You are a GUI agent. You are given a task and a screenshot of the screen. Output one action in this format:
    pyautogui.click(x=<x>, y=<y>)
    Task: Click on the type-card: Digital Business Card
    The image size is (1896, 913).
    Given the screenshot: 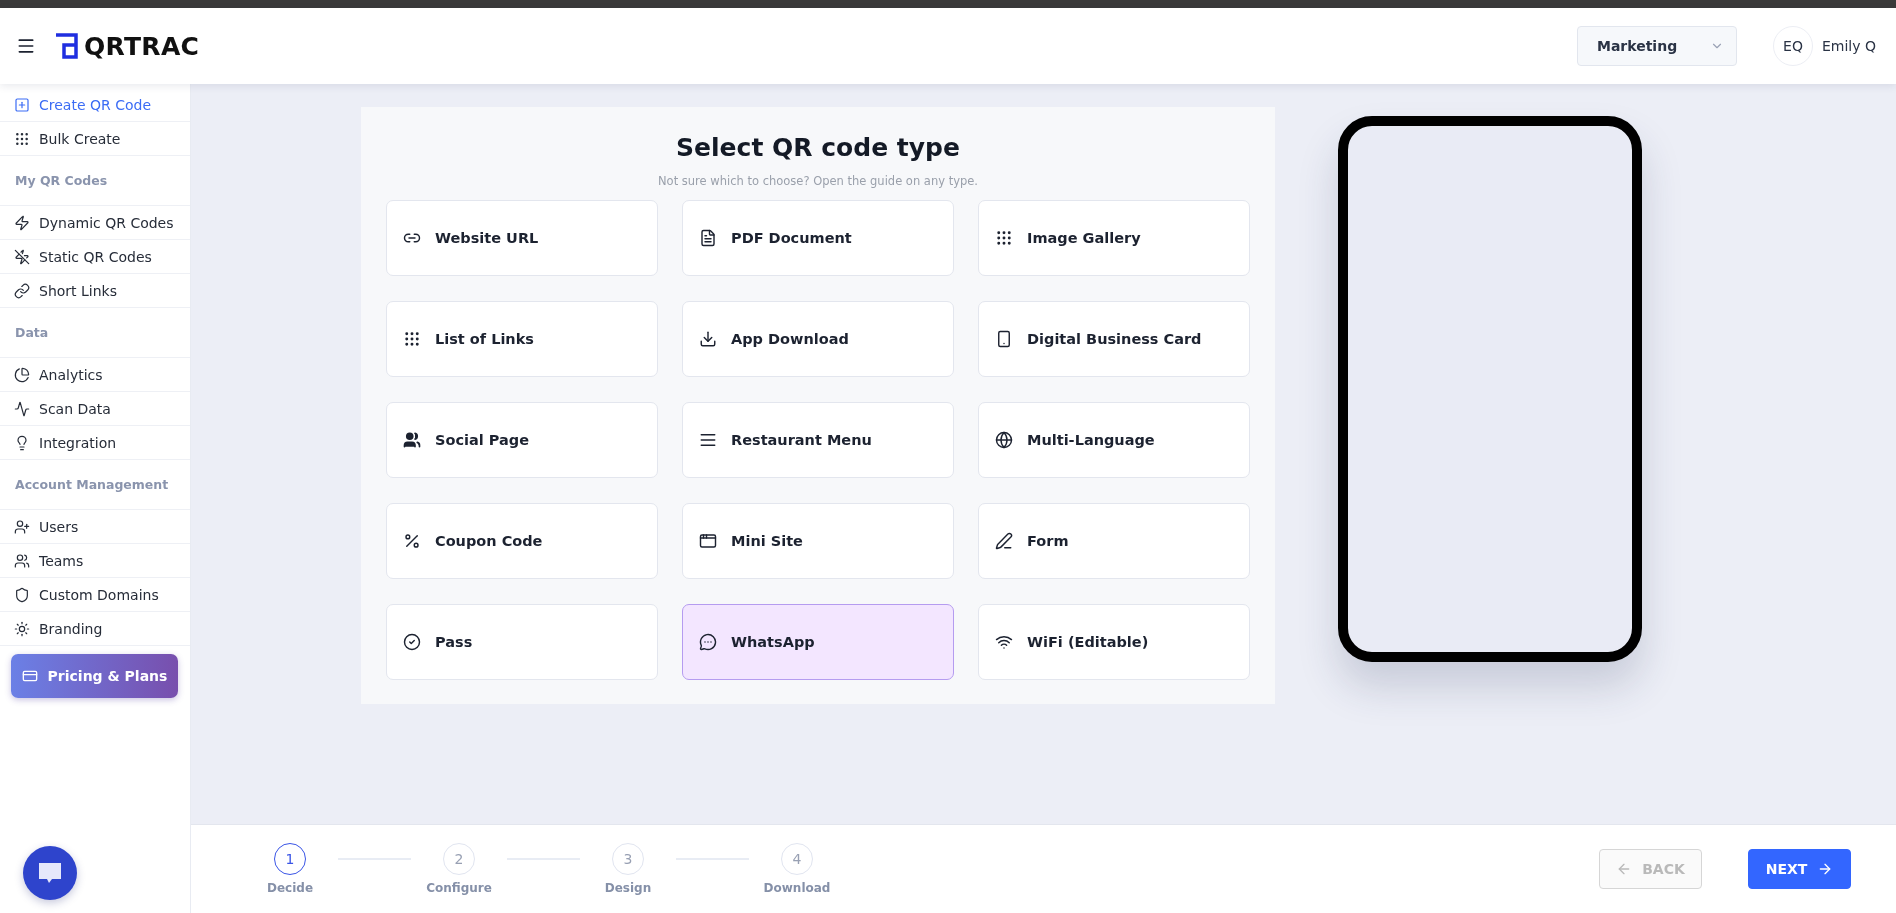 What is the action you would take?
    pyautogui.click(x=1114, y=339)
    